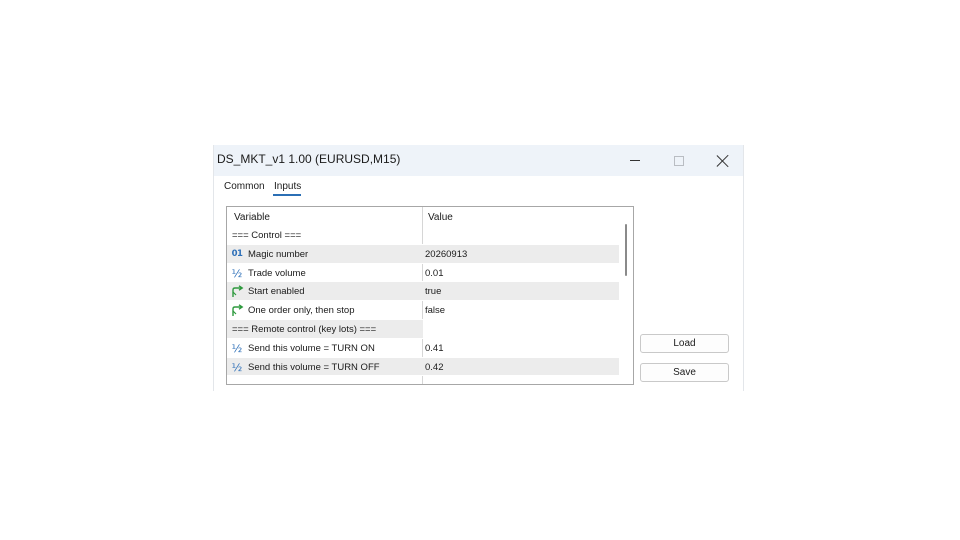  What do you see at coordinates (423, 292) in the screenshot?
I see `table-row: Start enabled true` at bounding box center [423, 292].